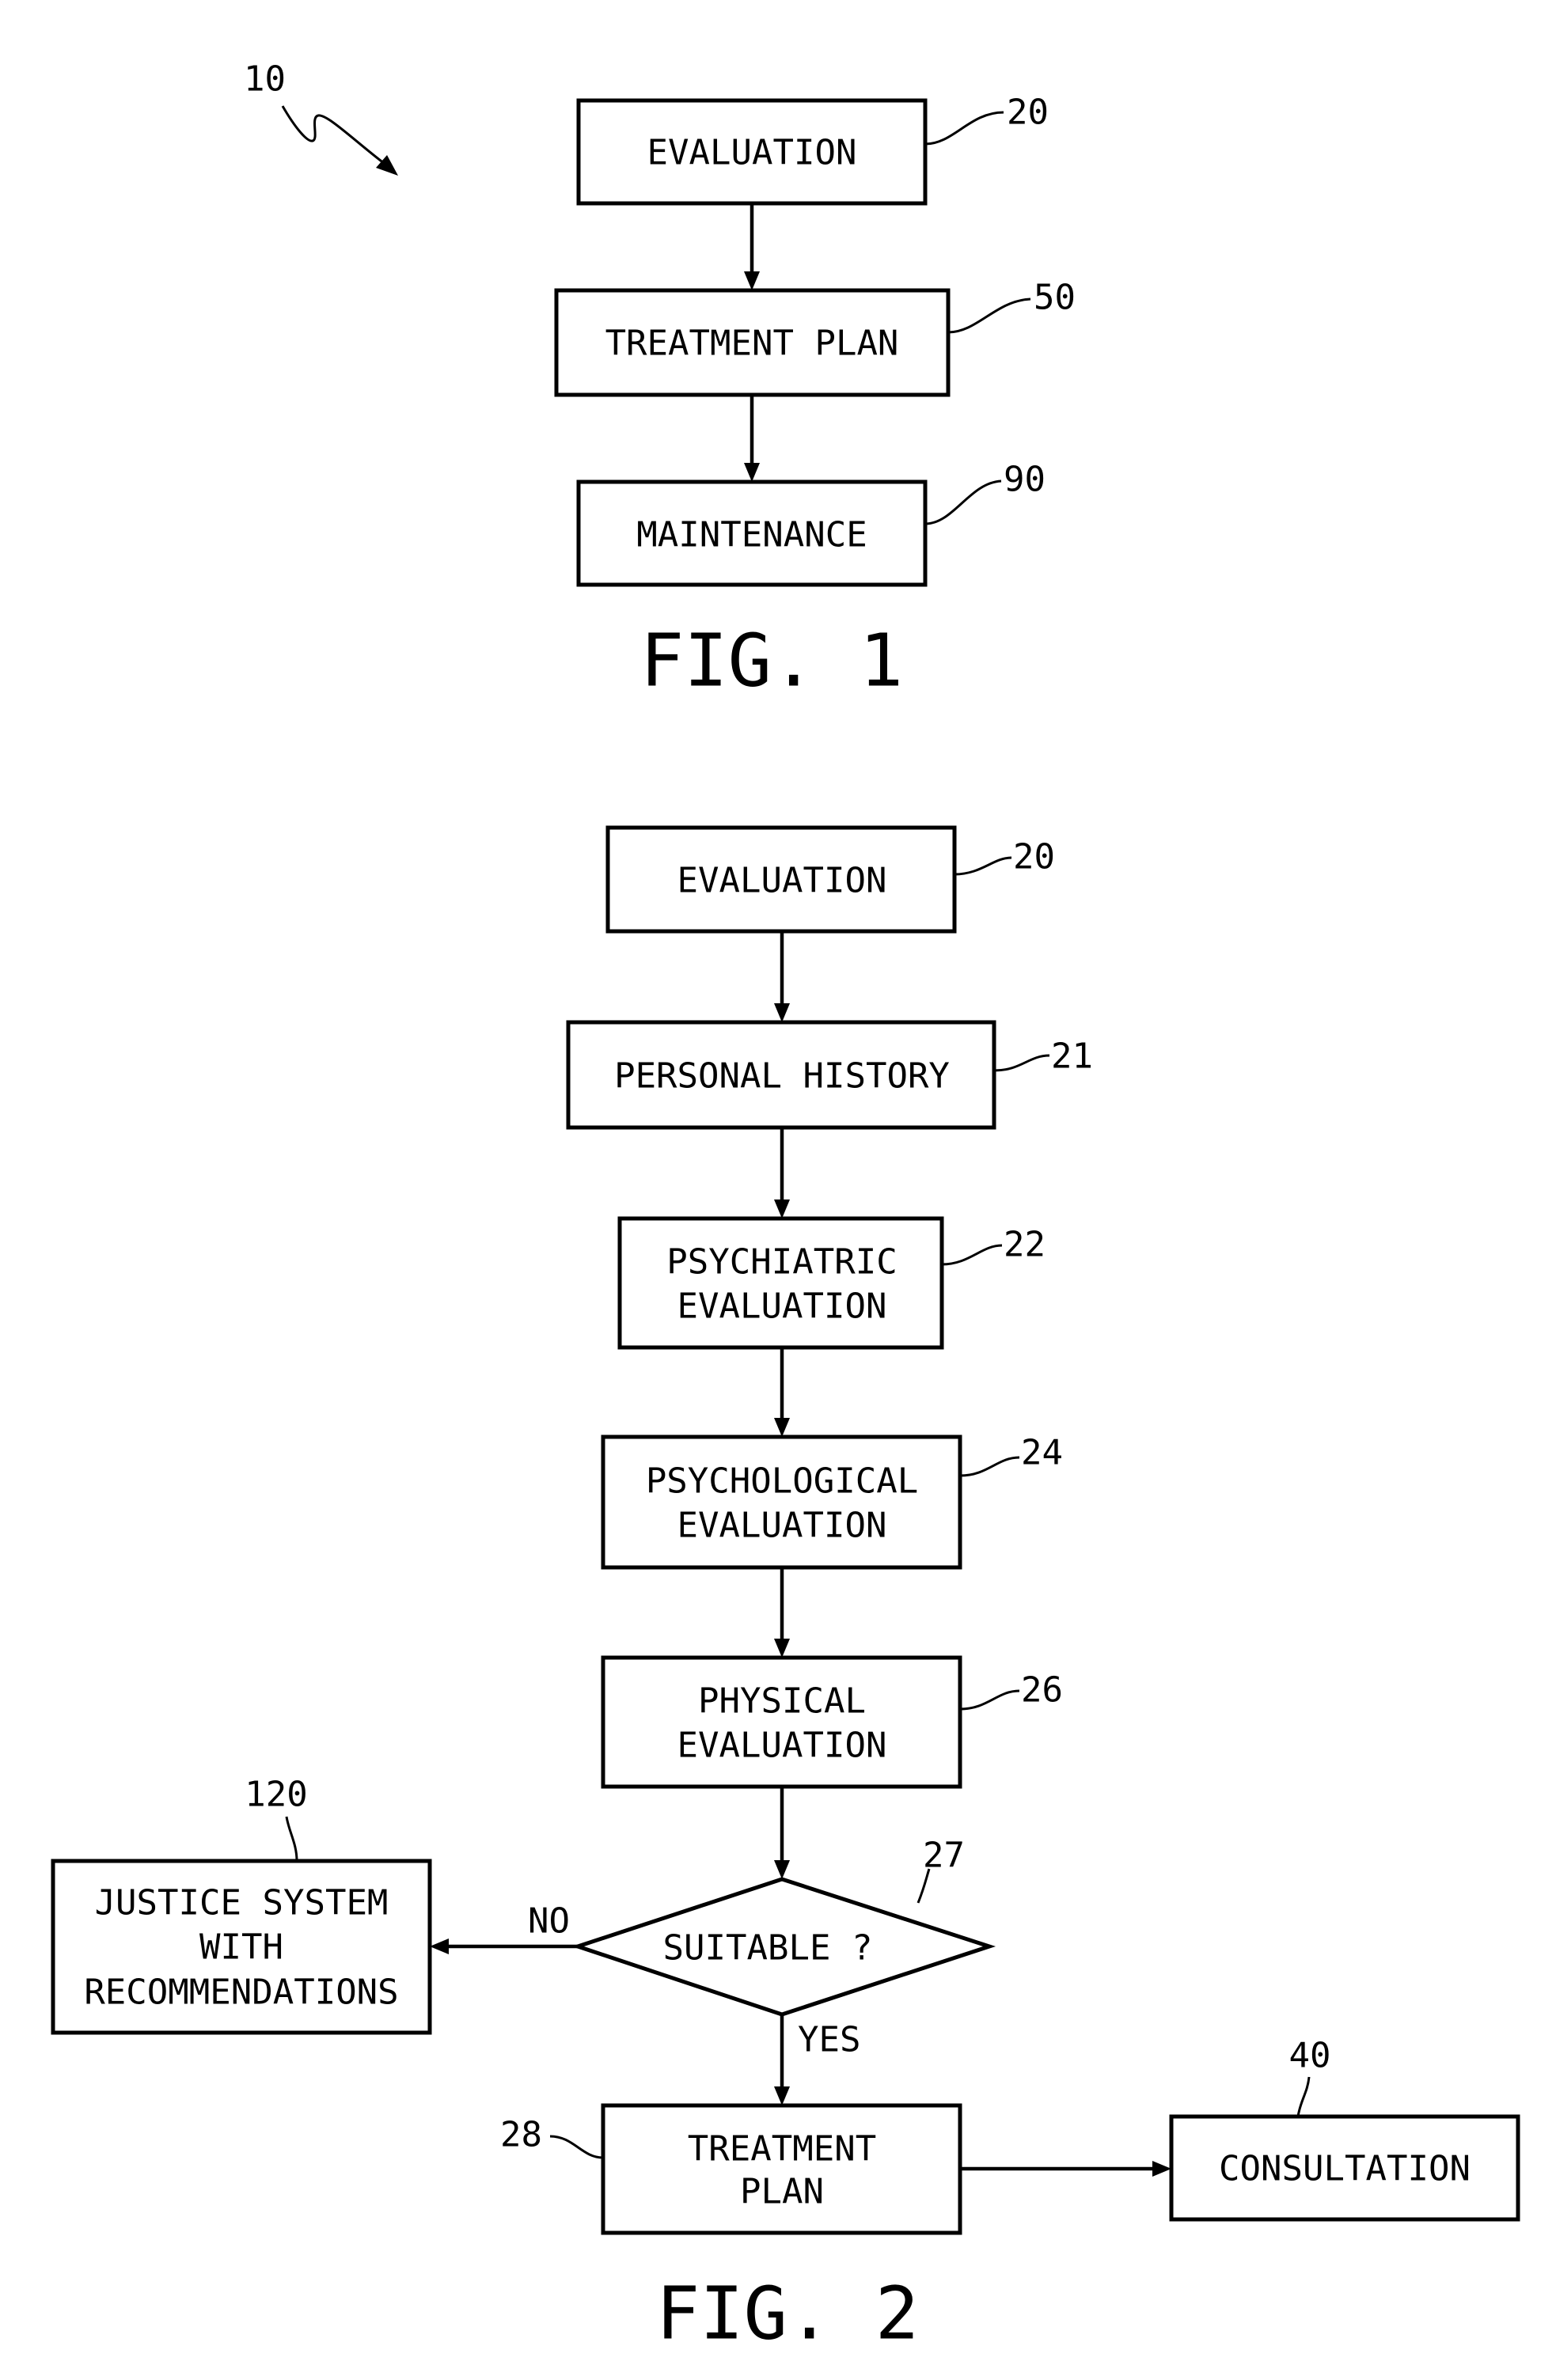 This screenshot has width=1556, height=2380. What do you see at coordinates (752, 535) in the screenshot?
I see `fig1-maintenance-label: MAINTENANCE` at bounding box center [752, 535].